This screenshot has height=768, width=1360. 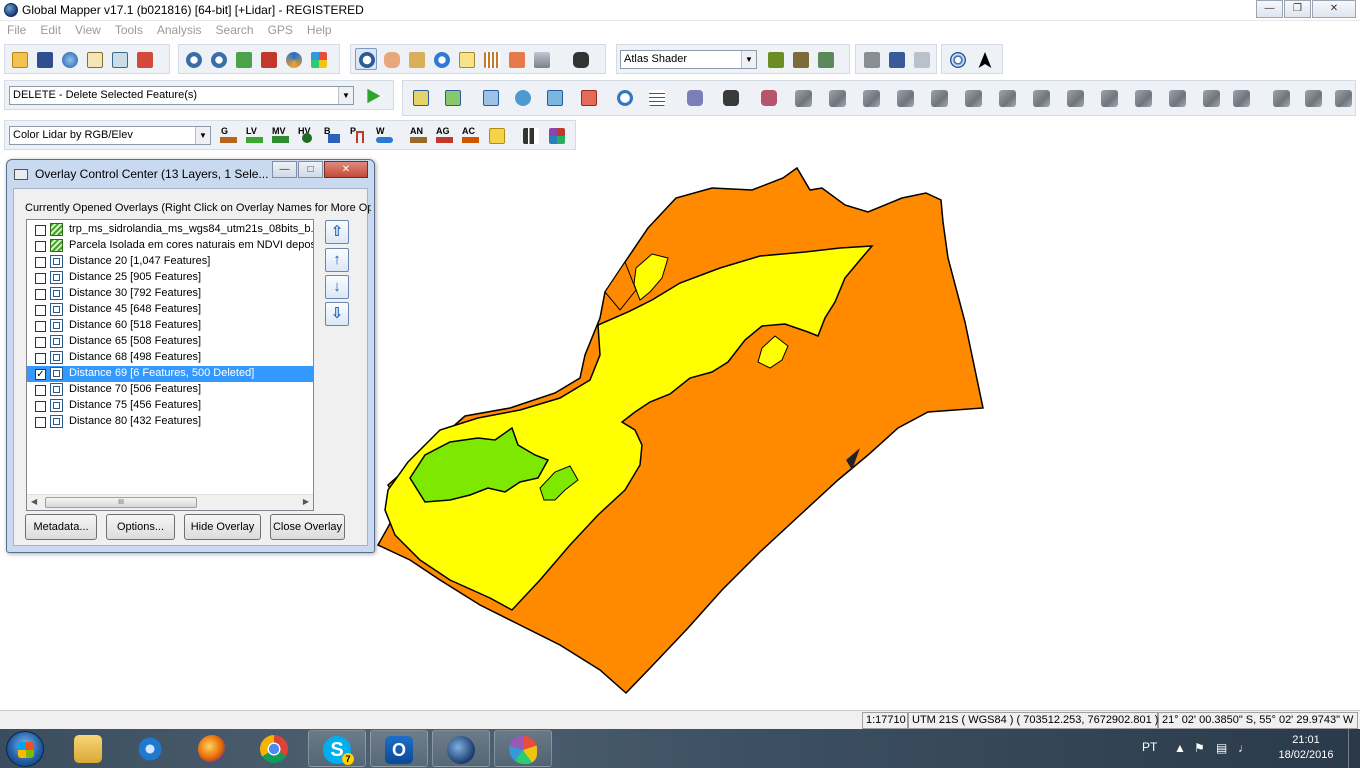 I want to click on move-up-button: ↑, so click(x=337, y=260).